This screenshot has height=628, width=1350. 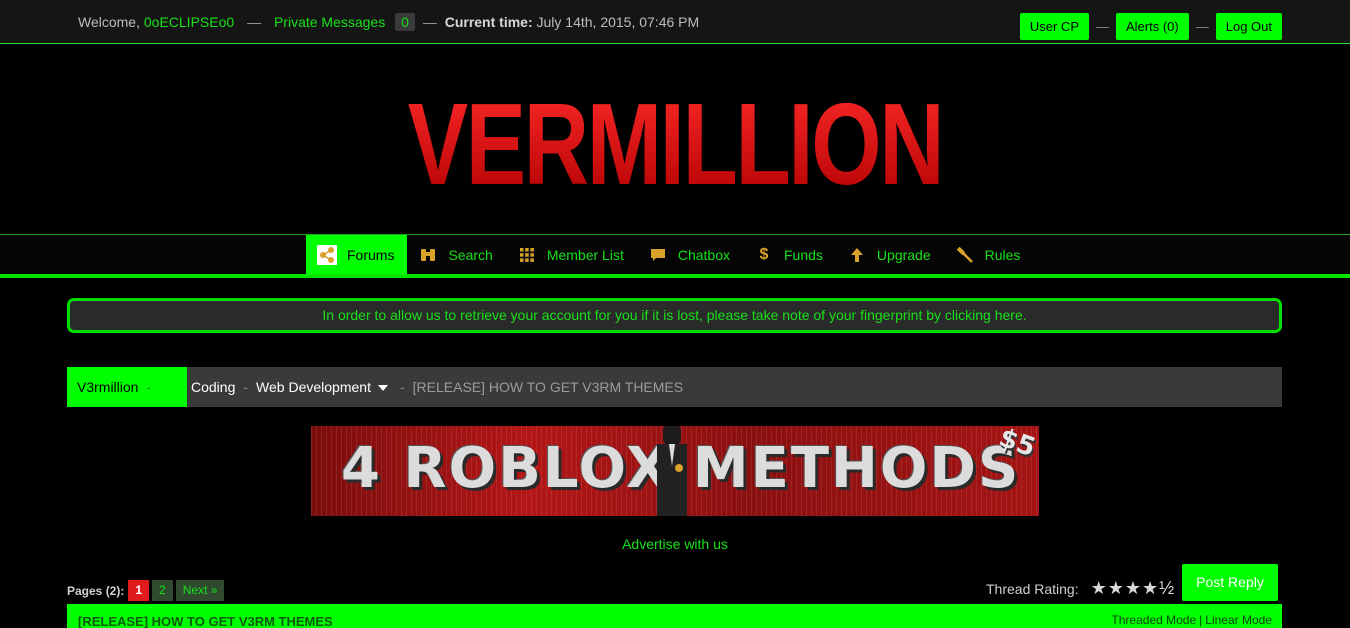 What do you see at coordinates (96, 590) in the screenshot?
I see `pages-label: Pages (2):` at bounding box center [96, 590].